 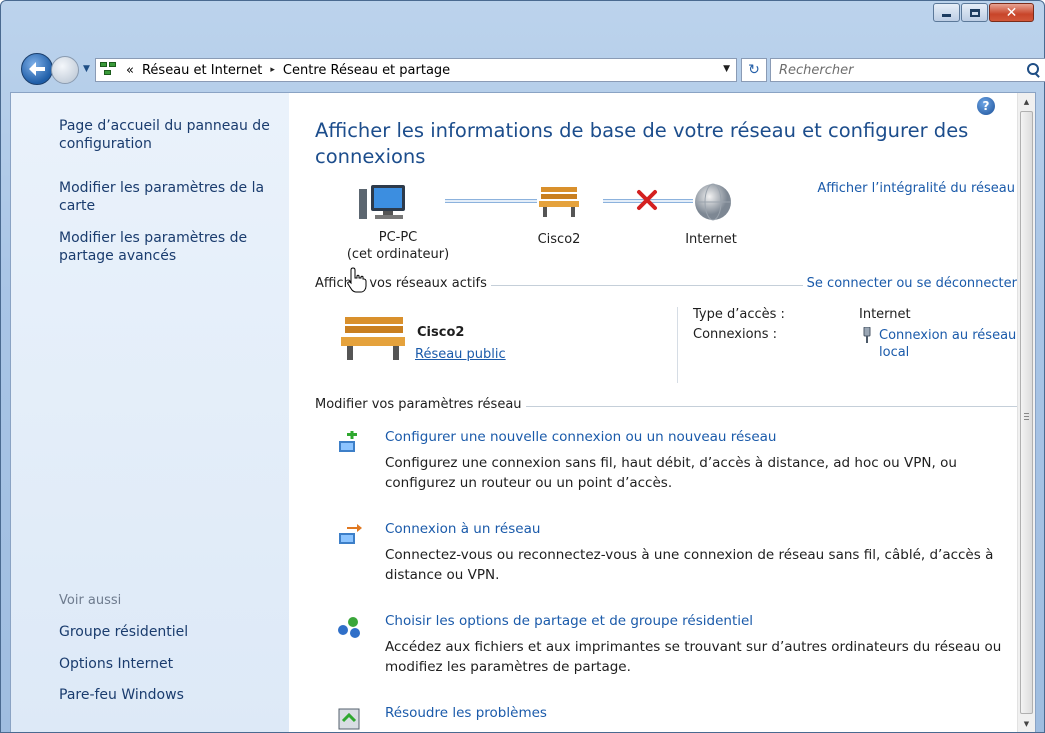 I want to click on change-settings-title: Modifier vos paramètres réseau, so click(x=420, y=404).